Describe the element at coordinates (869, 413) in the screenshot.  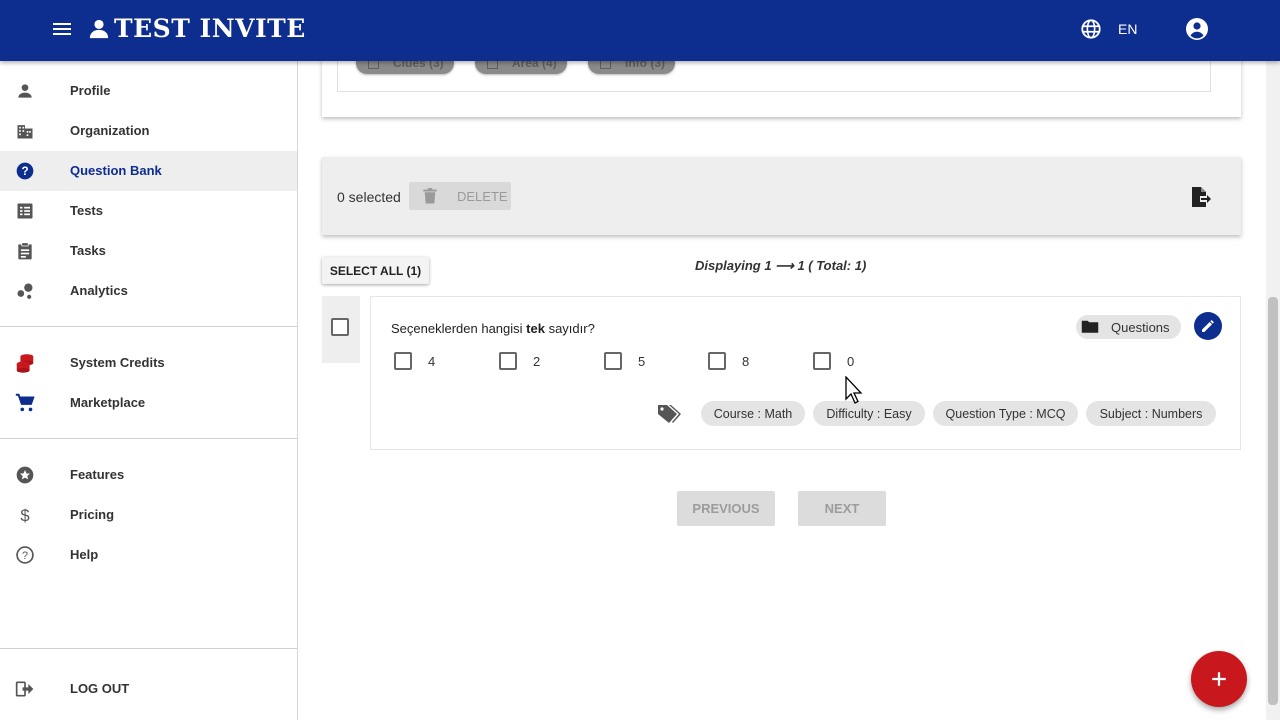
I see `tag-chip-difficulty: Difficulty : Easy` at that location.